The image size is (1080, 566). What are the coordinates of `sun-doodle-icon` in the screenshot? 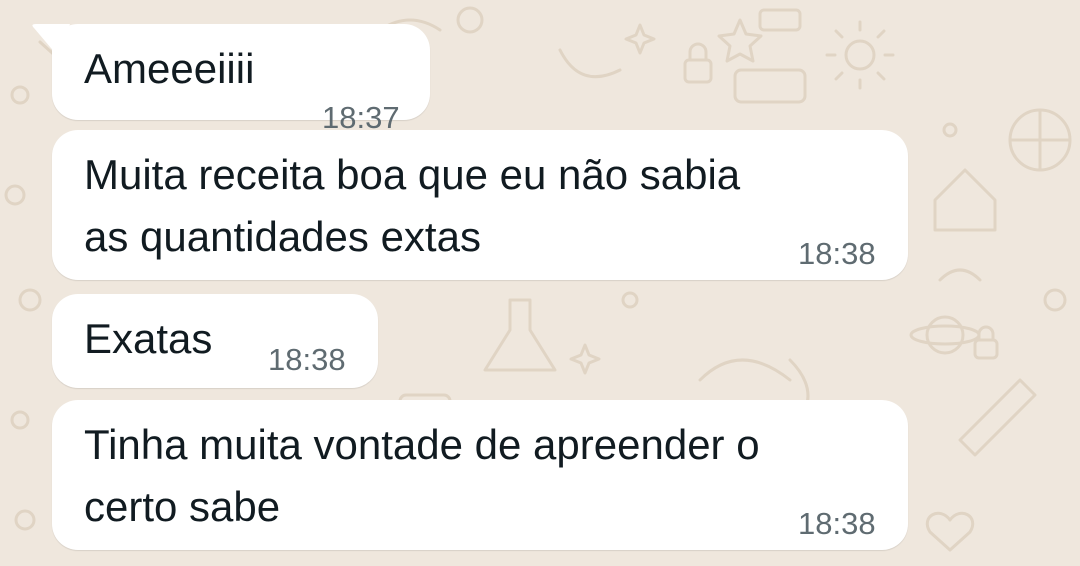 It's located at (860, 55).